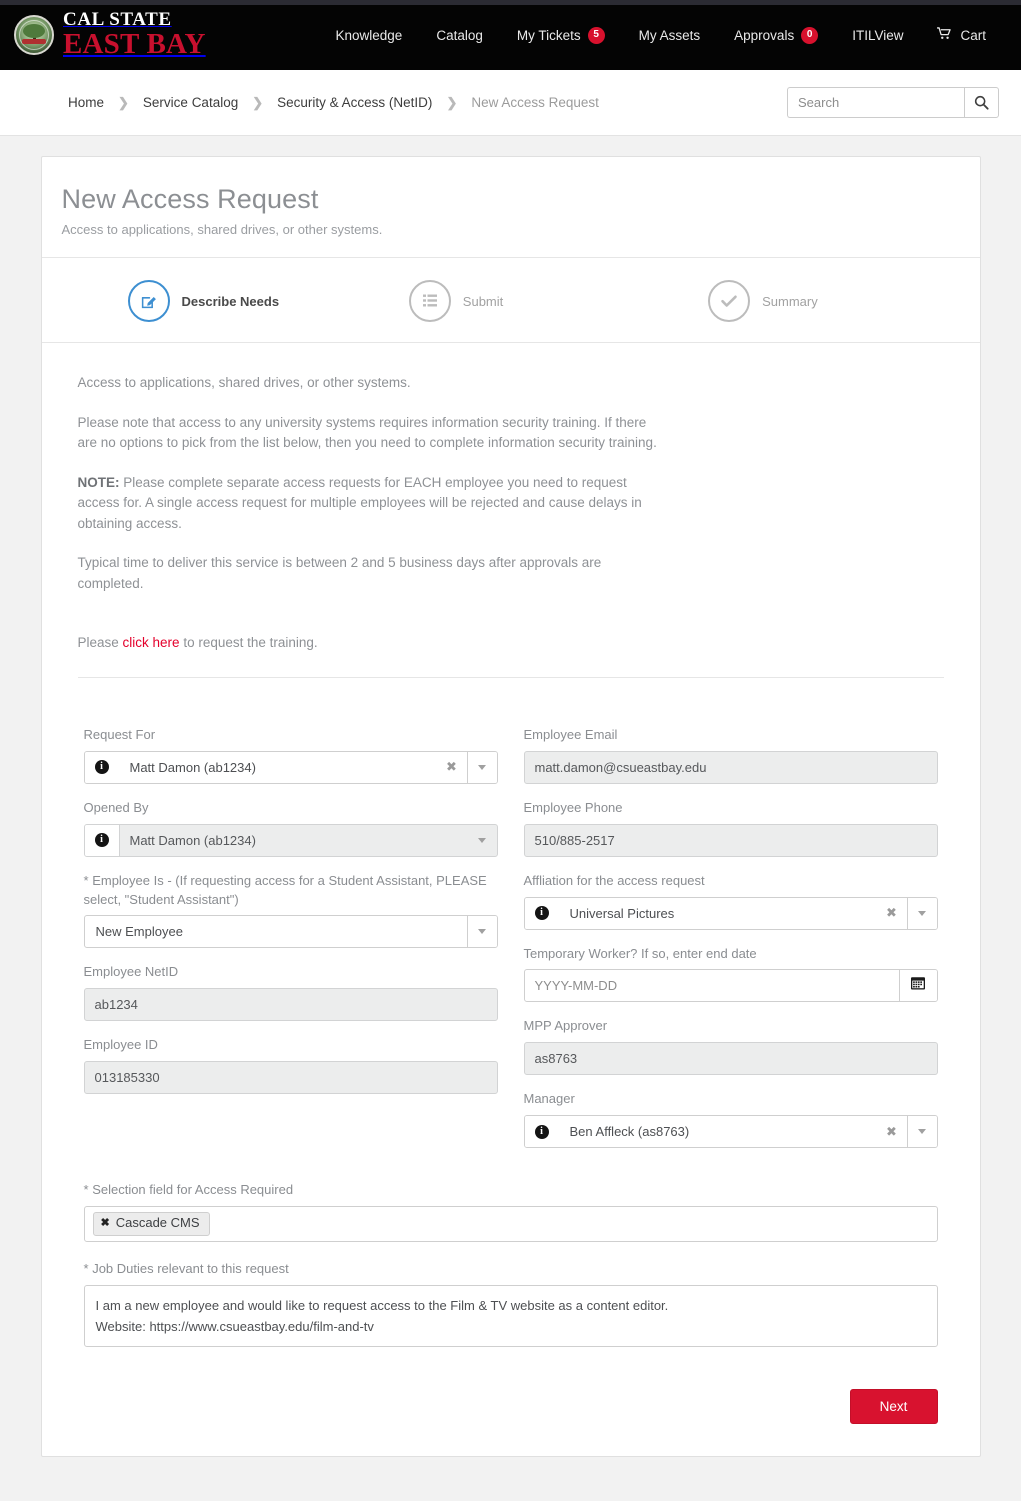  I want to click on breadcrumb-item-home: Home, so click(86, 102).